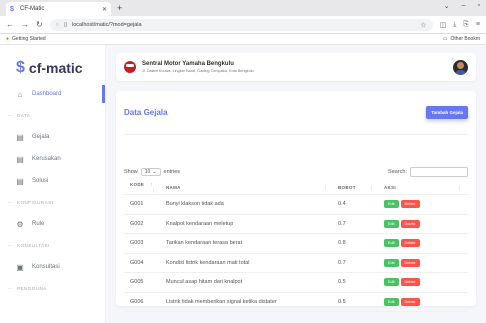 This screenshot has height=323, width=486. I want to click on tab-search-chevron-icon: ⌄, so click(447, 6).